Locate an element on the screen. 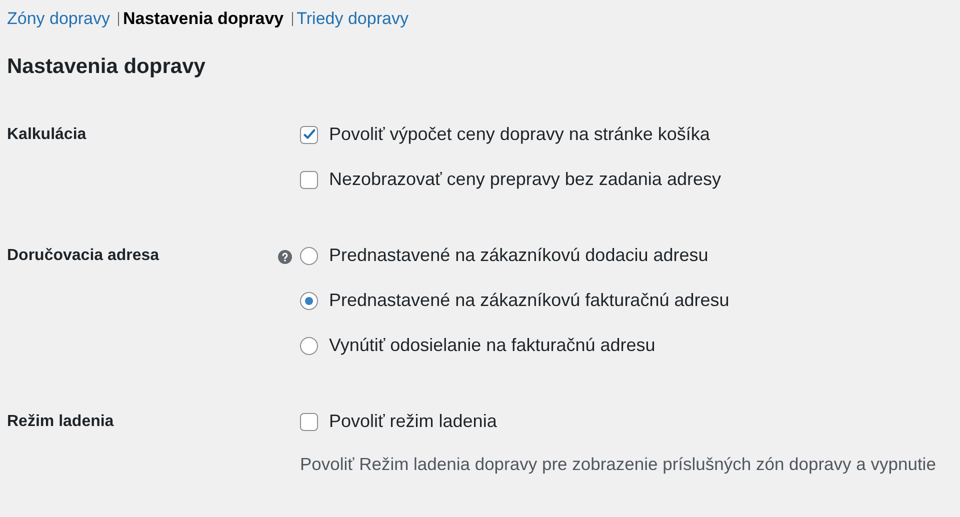 This screenshot has width=960, height=517. field-label: Doručovacia adresa is located at coordinates (83, 256).